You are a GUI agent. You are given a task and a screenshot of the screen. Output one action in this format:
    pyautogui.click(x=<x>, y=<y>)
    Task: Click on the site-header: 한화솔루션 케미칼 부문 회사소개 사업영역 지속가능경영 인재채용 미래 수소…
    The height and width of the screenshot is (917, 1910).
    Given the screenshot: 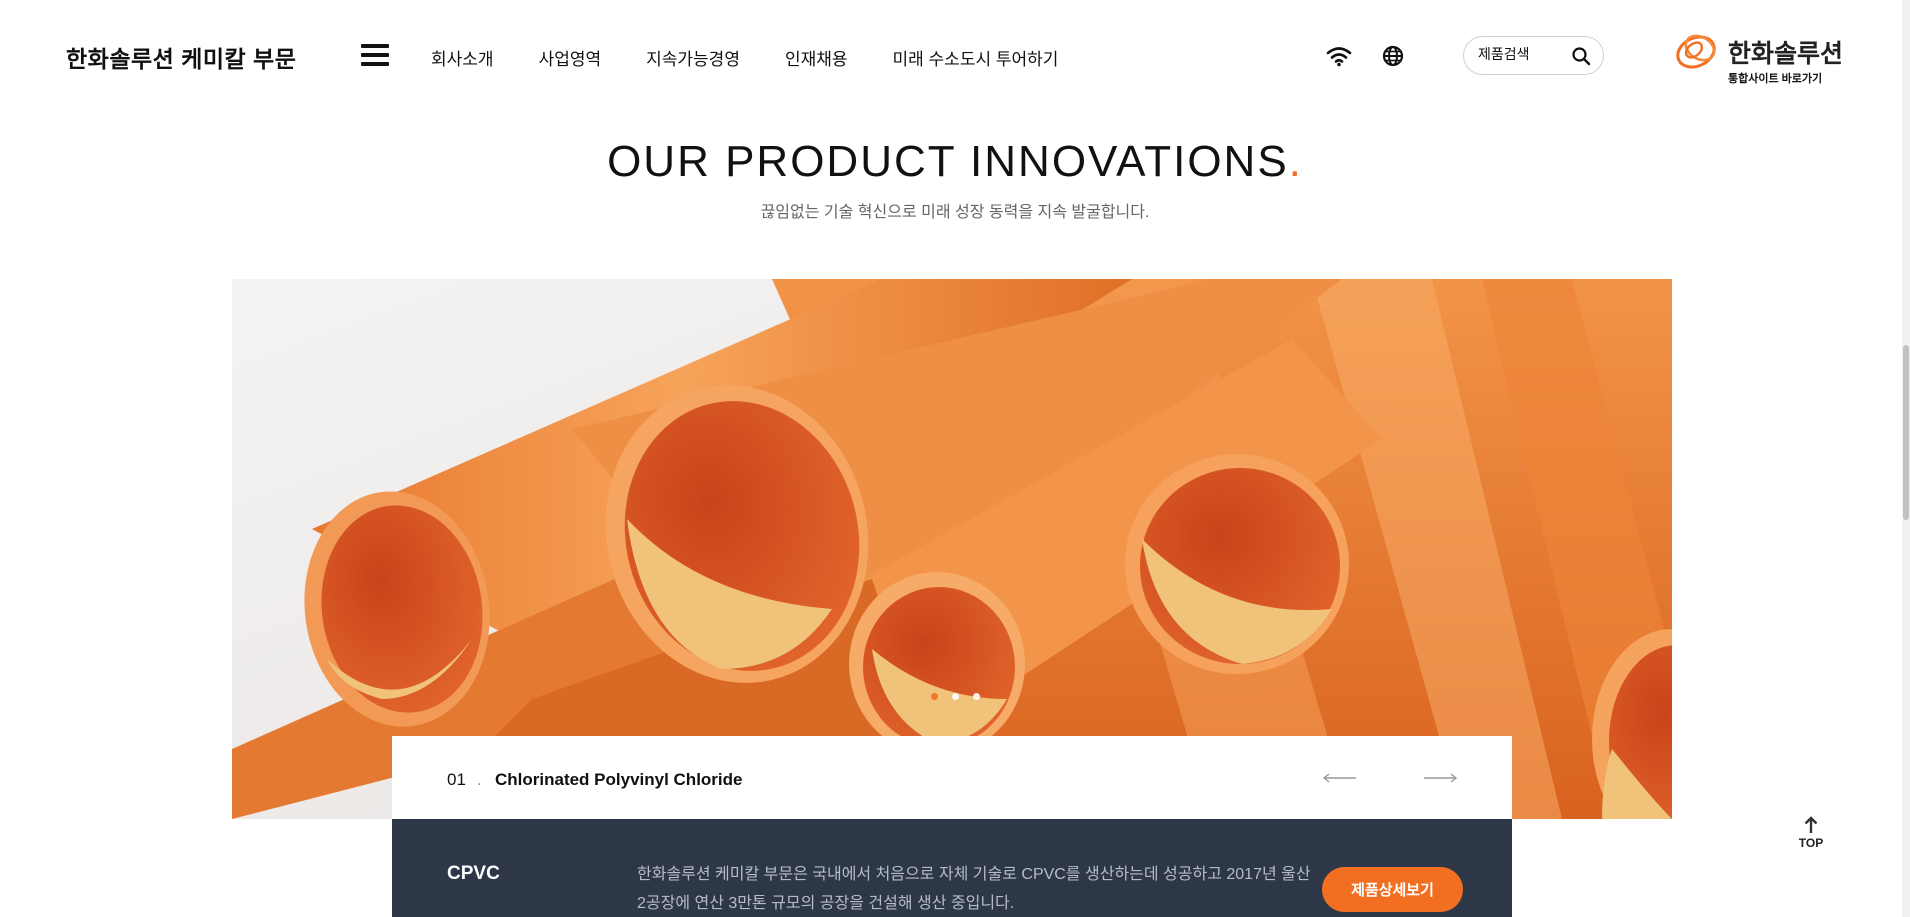 What is the action you would take?
    pyautogui.click(x=955, y=55)
    